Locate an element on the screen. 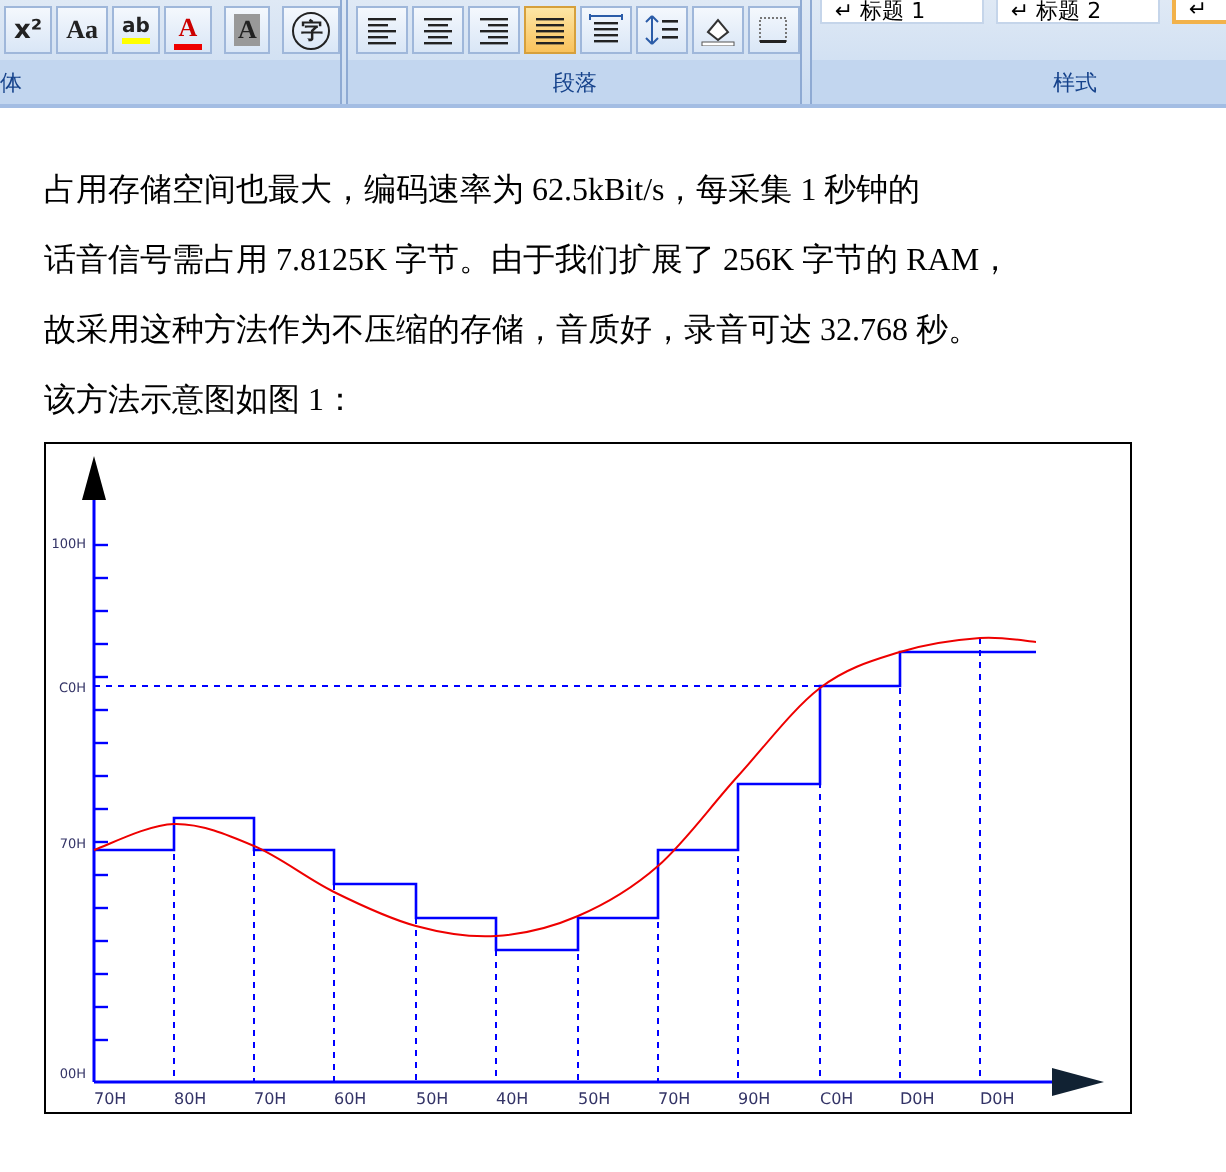  body-text-line: 占用存储空间也最大，编码速率为 62.5kBit/s，每采集 1 秒钟的 is located at coordinates (483, 191).